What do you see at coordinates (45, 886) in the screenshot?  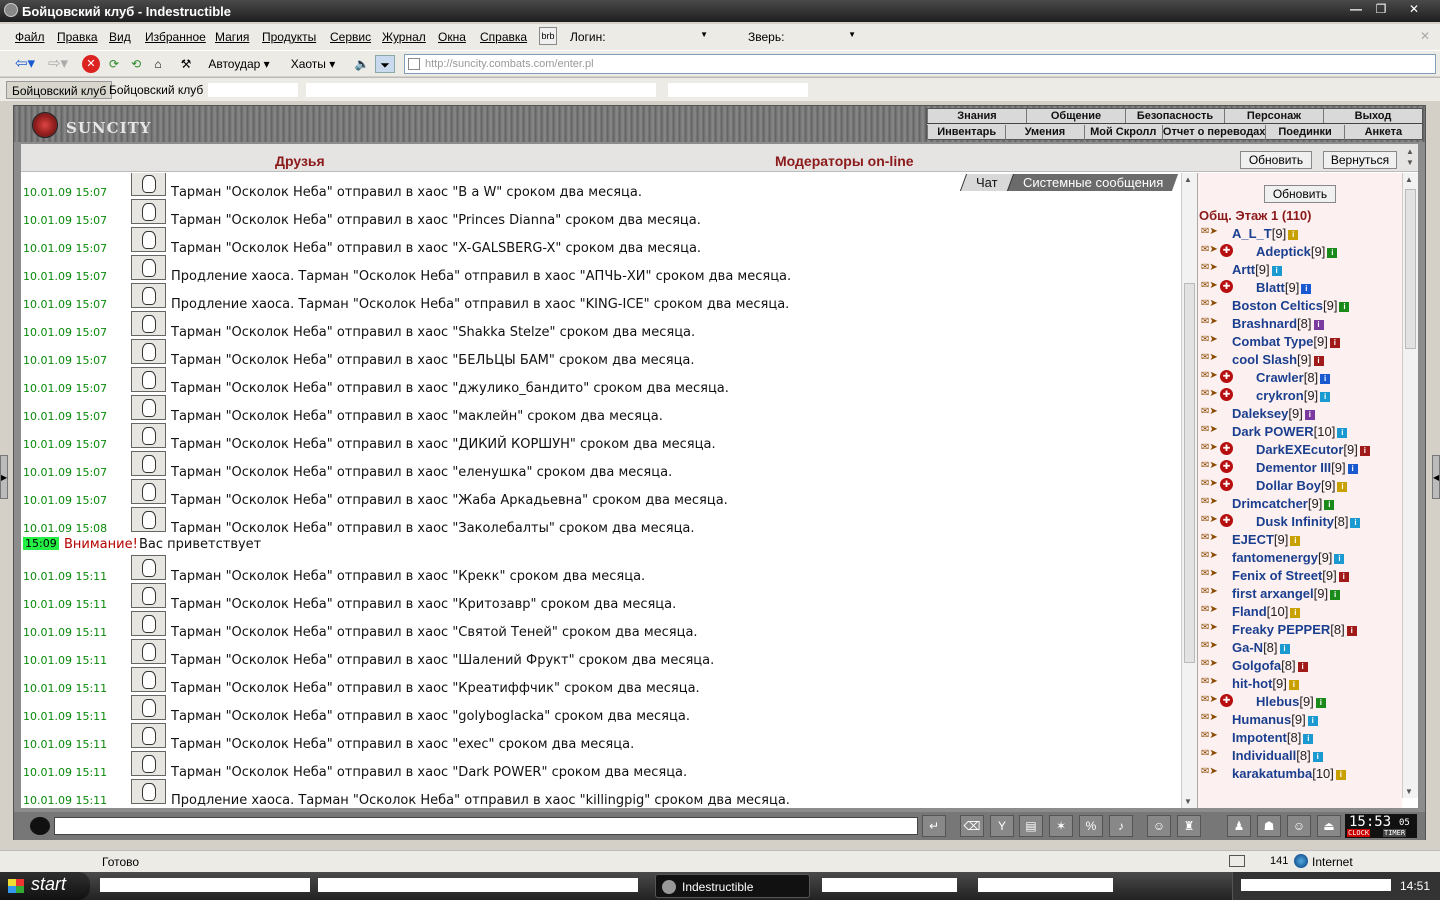 I see `start-button: start` at bounding box center [45, 886].